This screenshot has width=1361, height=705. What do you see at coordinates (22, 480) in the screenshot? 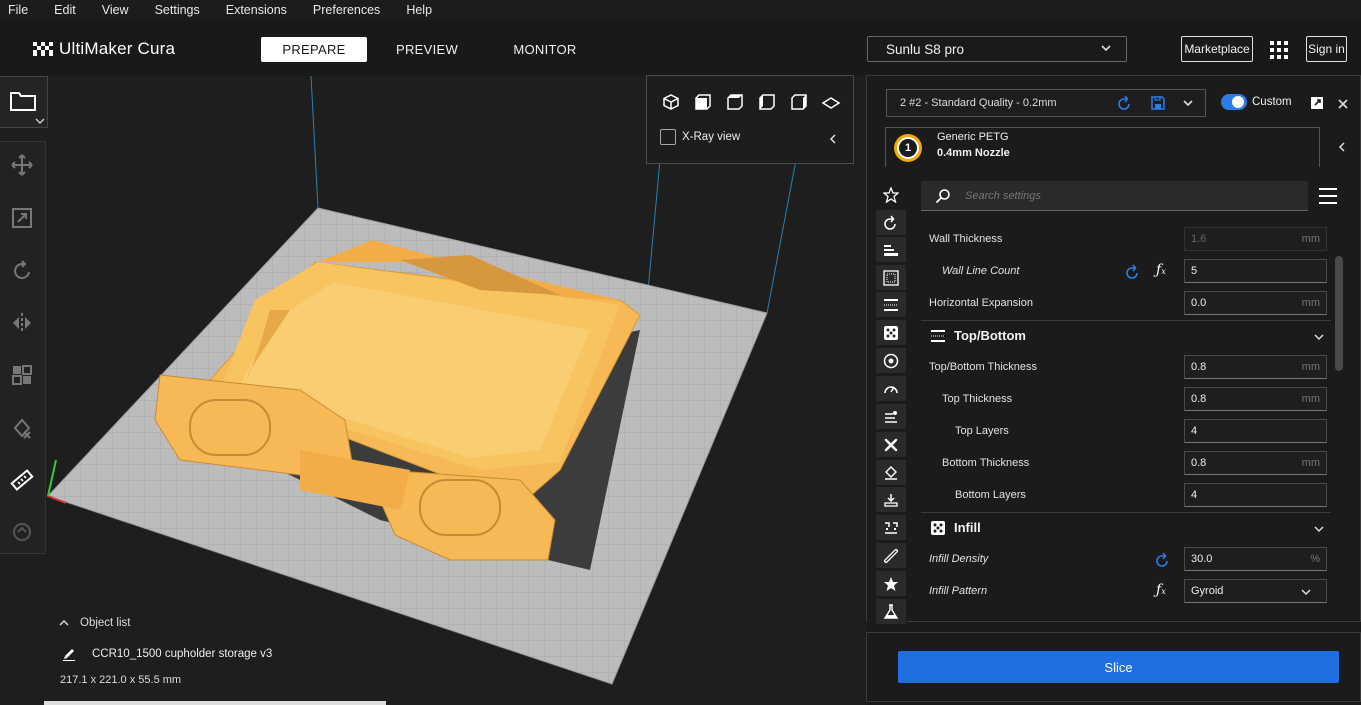
I see `measure-icon` at bounding box center [22, 480].